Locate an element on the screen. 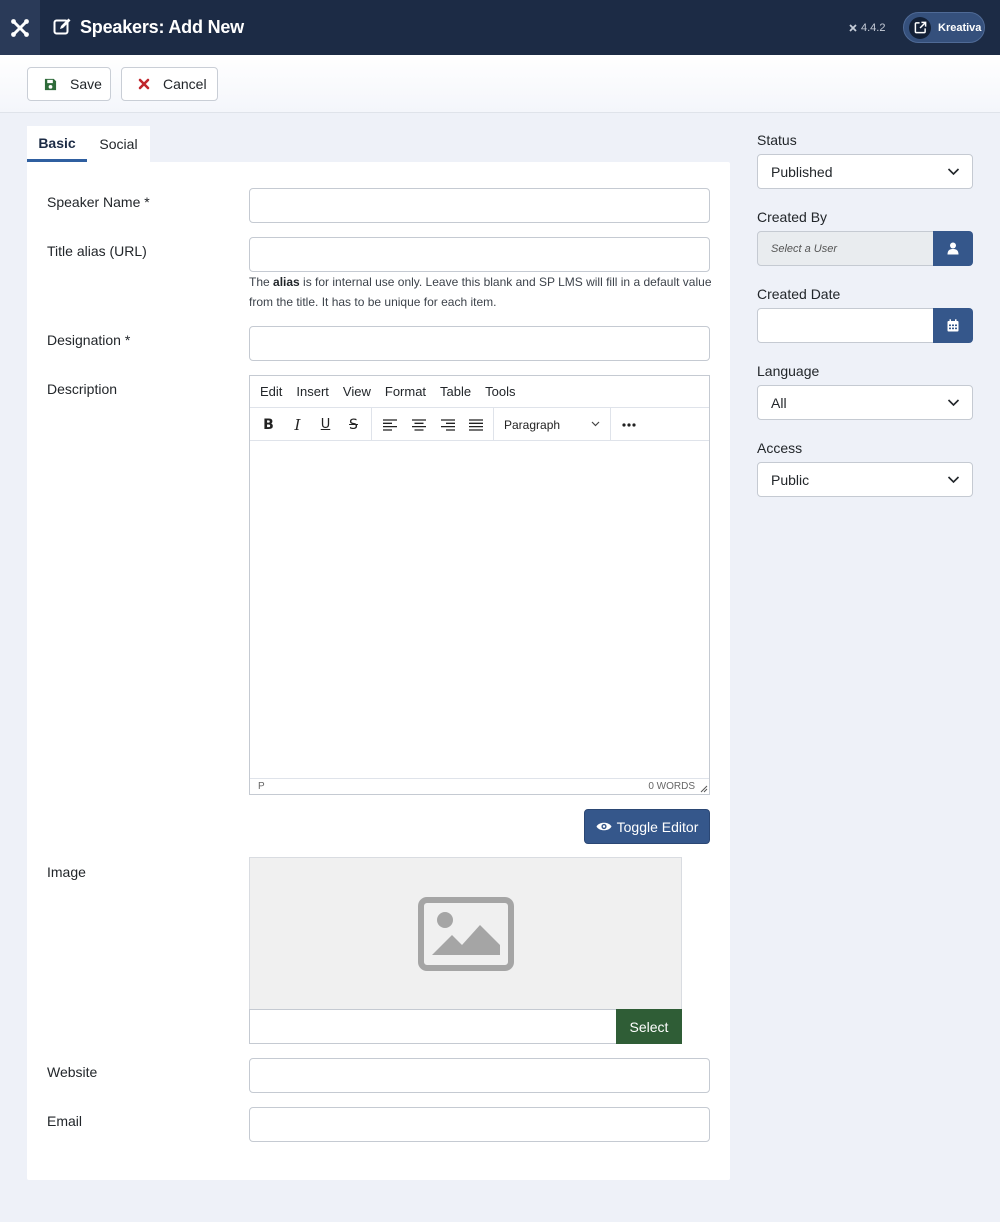  joomla-logo-icon is located at coordinates (20, 27).